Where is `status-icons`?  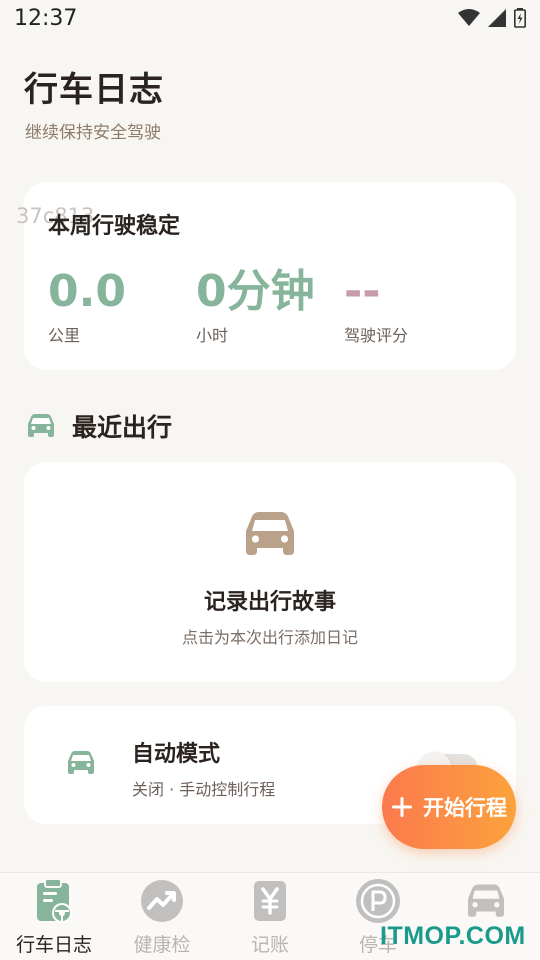
status-icons is located at coordinates (492, 18).